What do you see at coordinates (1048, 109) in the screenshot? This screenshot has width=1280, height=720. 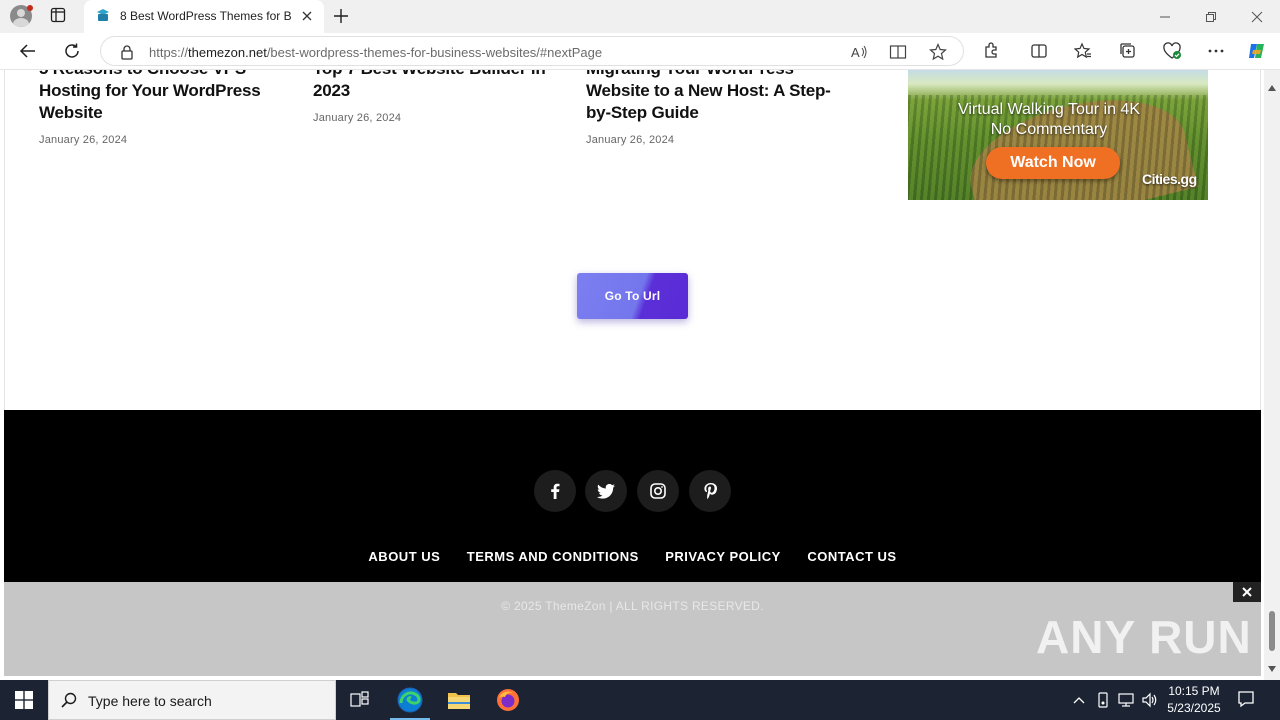 I see `ad-headline: Virtual Walking Tour in 4K` at bounding box center [1048, 109].